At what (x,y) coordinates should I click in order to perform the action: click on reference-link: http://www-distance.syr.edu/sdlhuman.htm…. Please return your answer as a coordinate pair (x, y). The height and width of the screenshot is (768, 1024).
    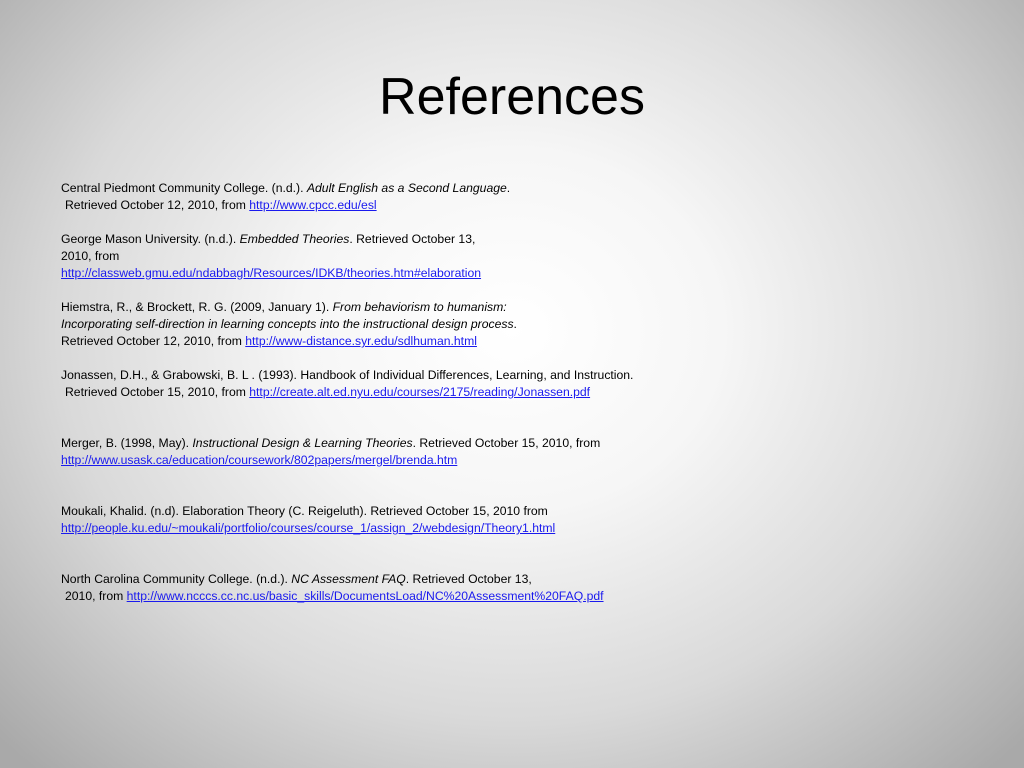
    Looking at the image, I should click on (361, 341).